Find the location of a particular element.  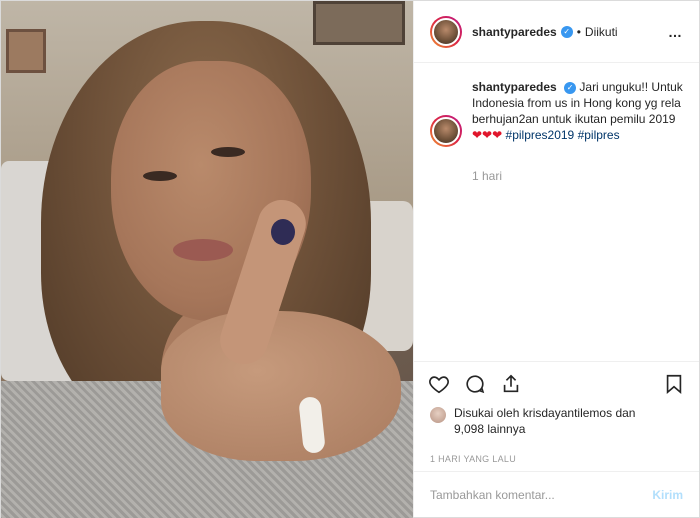

caption-username: shantyparedes is located at coordinates (514, 87).